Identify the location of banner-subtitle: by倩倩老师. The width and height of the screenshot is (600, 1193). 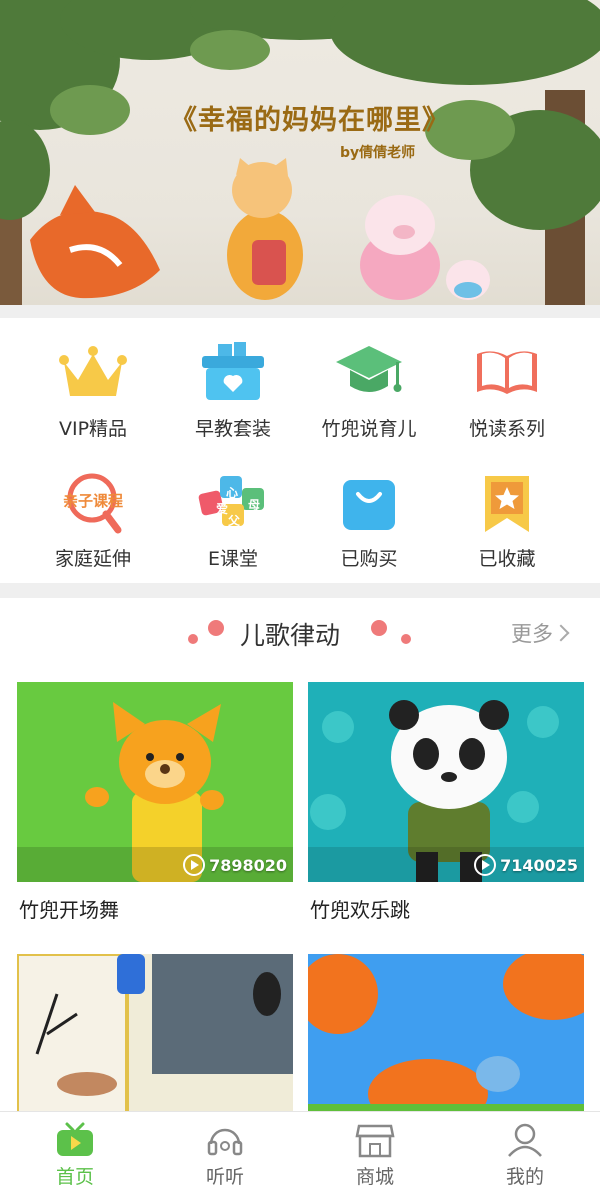
(378, 153).